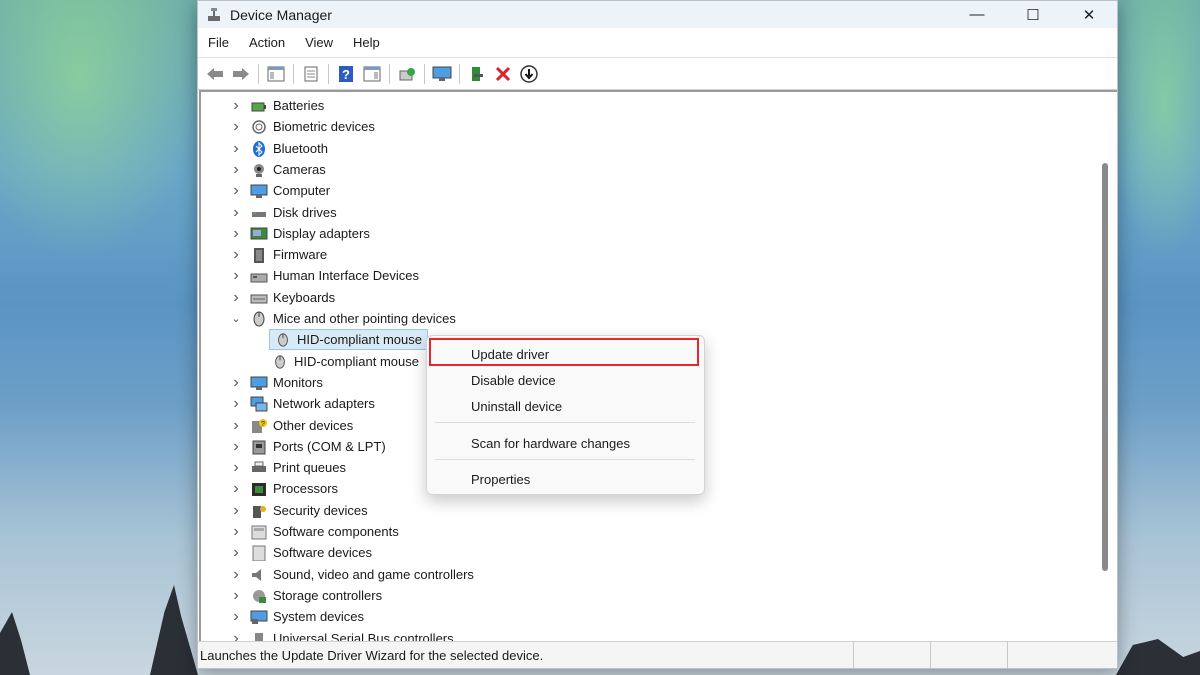 This screenshot has height=675, width=1200. I want to click on tree-category-label: Sound, video and game controllers, so click(373, 574).